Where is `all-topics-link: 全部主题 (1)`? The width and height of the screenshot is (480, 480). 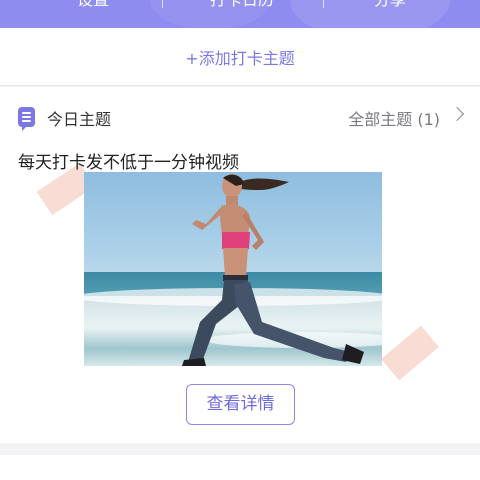
all-topics-link: 全部主题 (1) is located at coordinates (394, 118).